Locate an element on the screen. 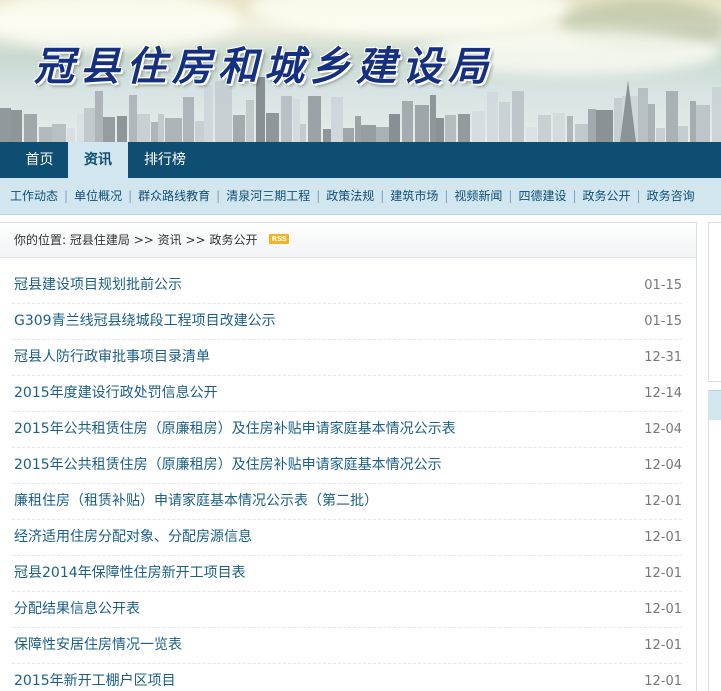 The width and height of the screenshot is (721, 691). sub-nav-item: 工作动态 is located at coordinates (34, 196).